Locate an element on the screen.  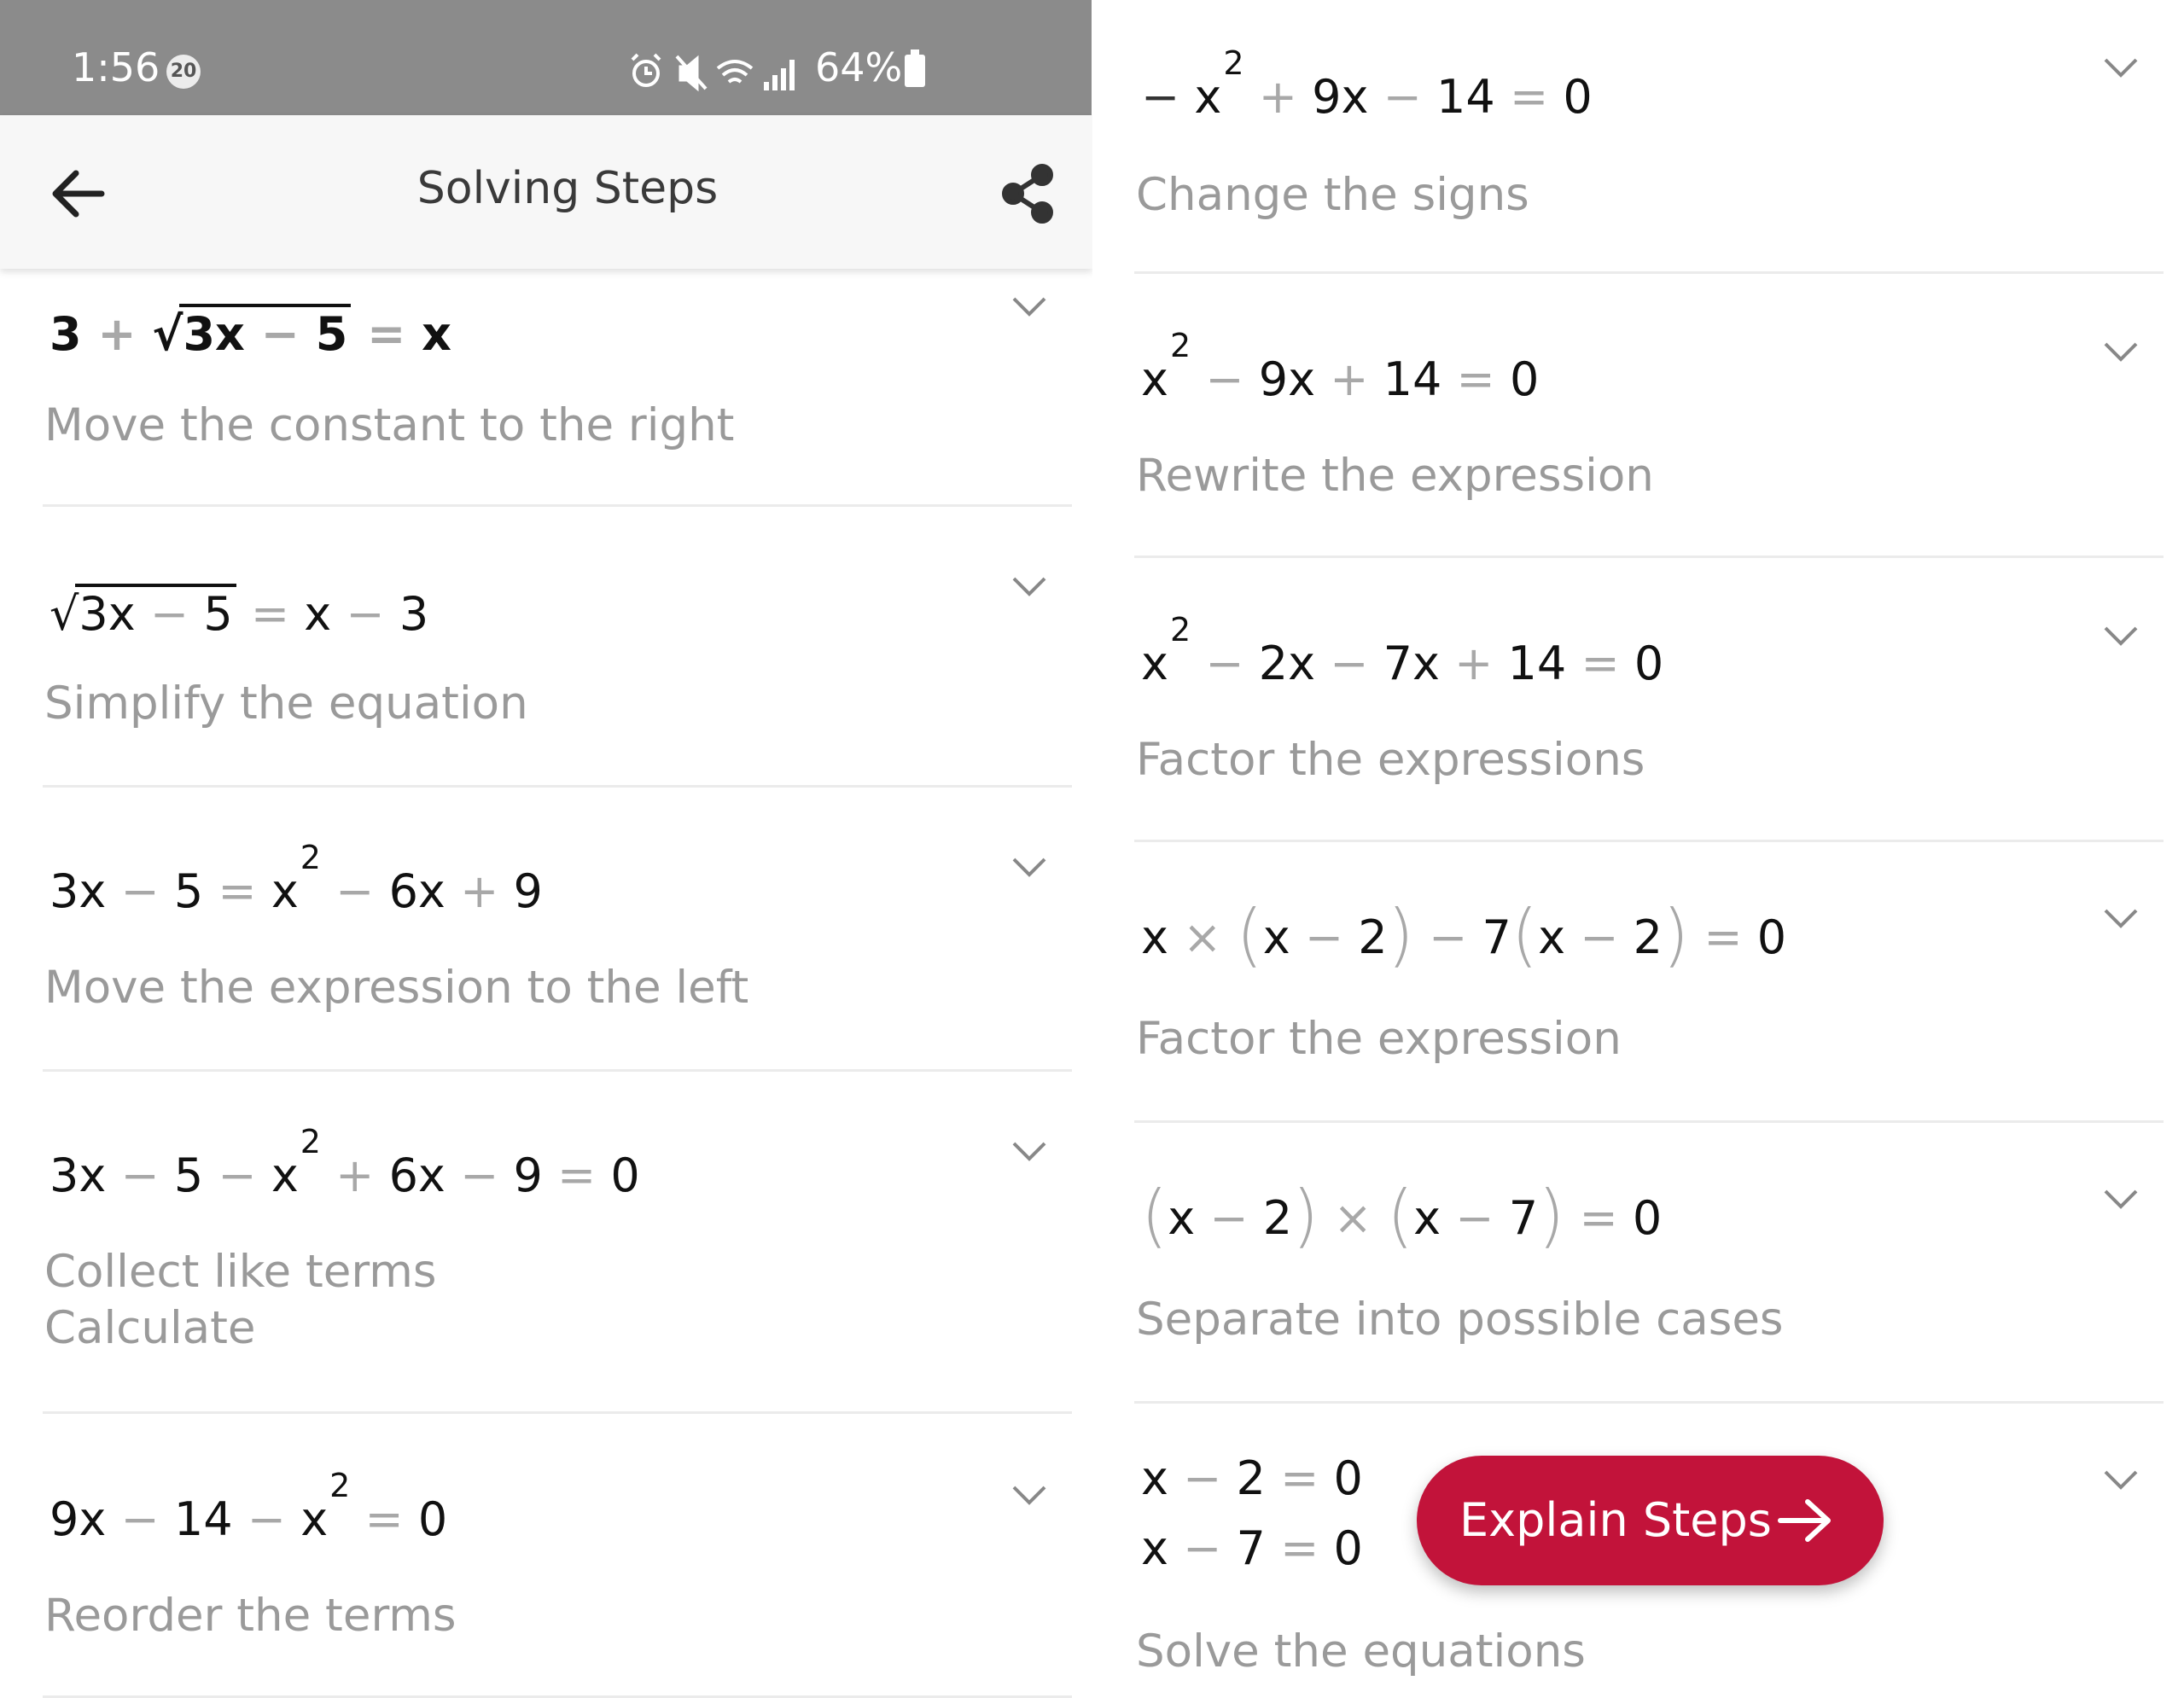
step-description: Rewrite the expression is located at coordinates (1395, 476).